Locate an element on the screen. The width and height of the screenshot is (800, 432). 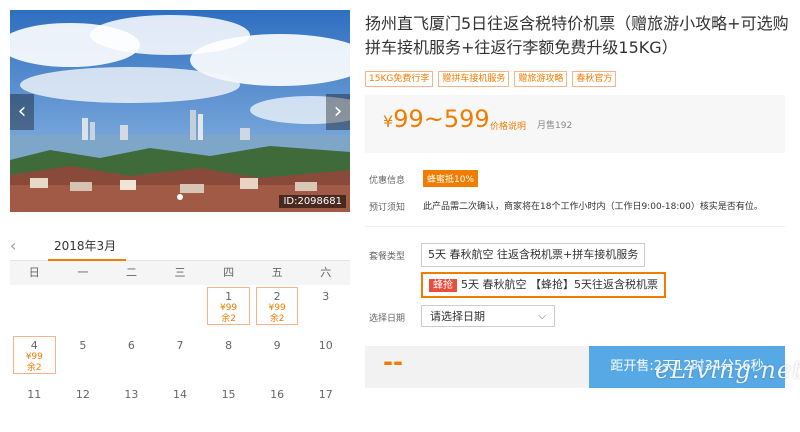
monthly-sales: 月售192 is located at coordinates (555, 126).